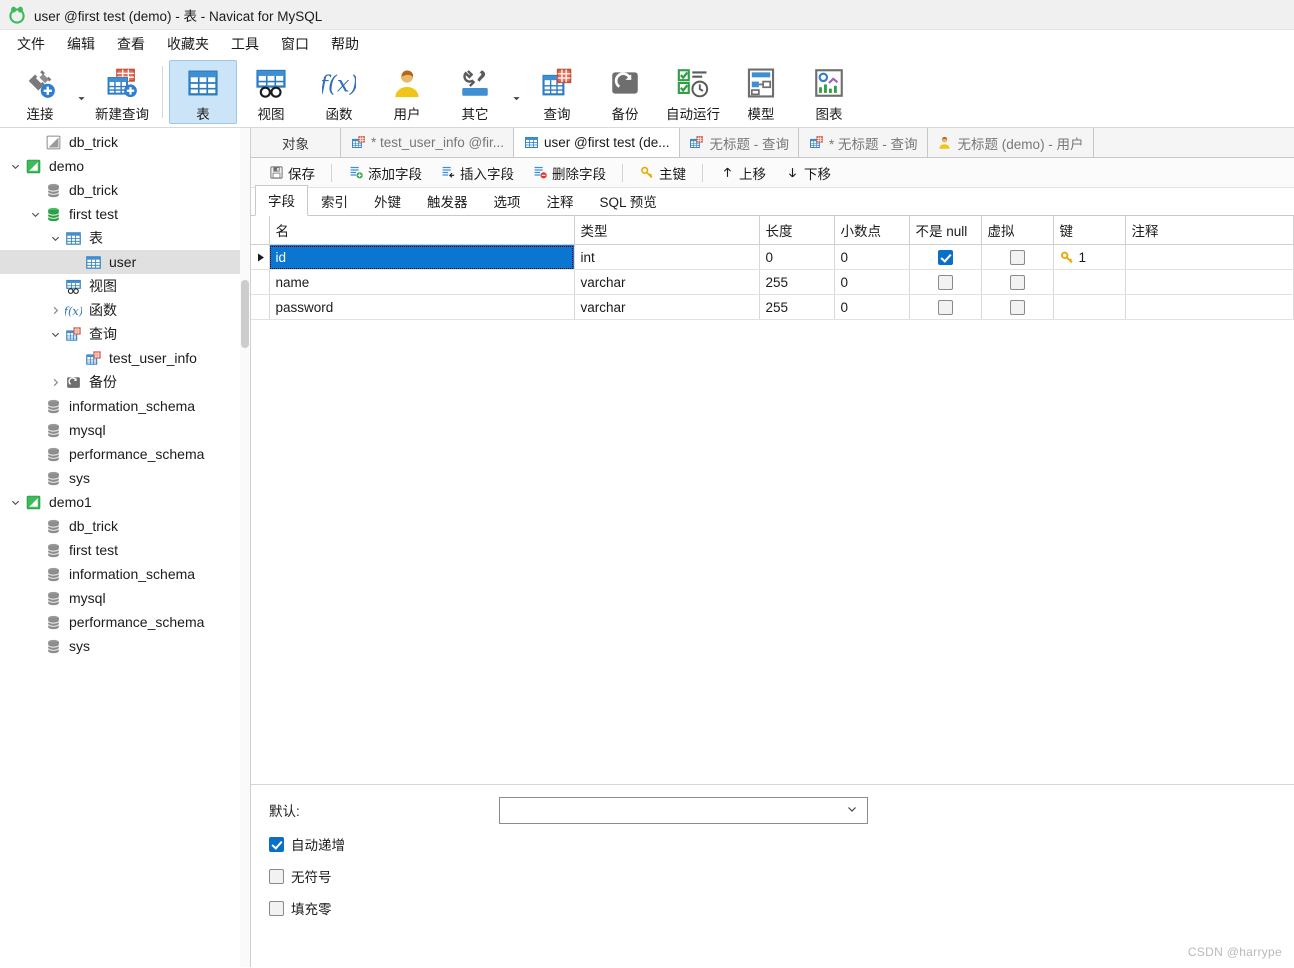 The width and height of the screenshot is (1294, 968). I want to click on cell-field-name: name, so click(422, 282).